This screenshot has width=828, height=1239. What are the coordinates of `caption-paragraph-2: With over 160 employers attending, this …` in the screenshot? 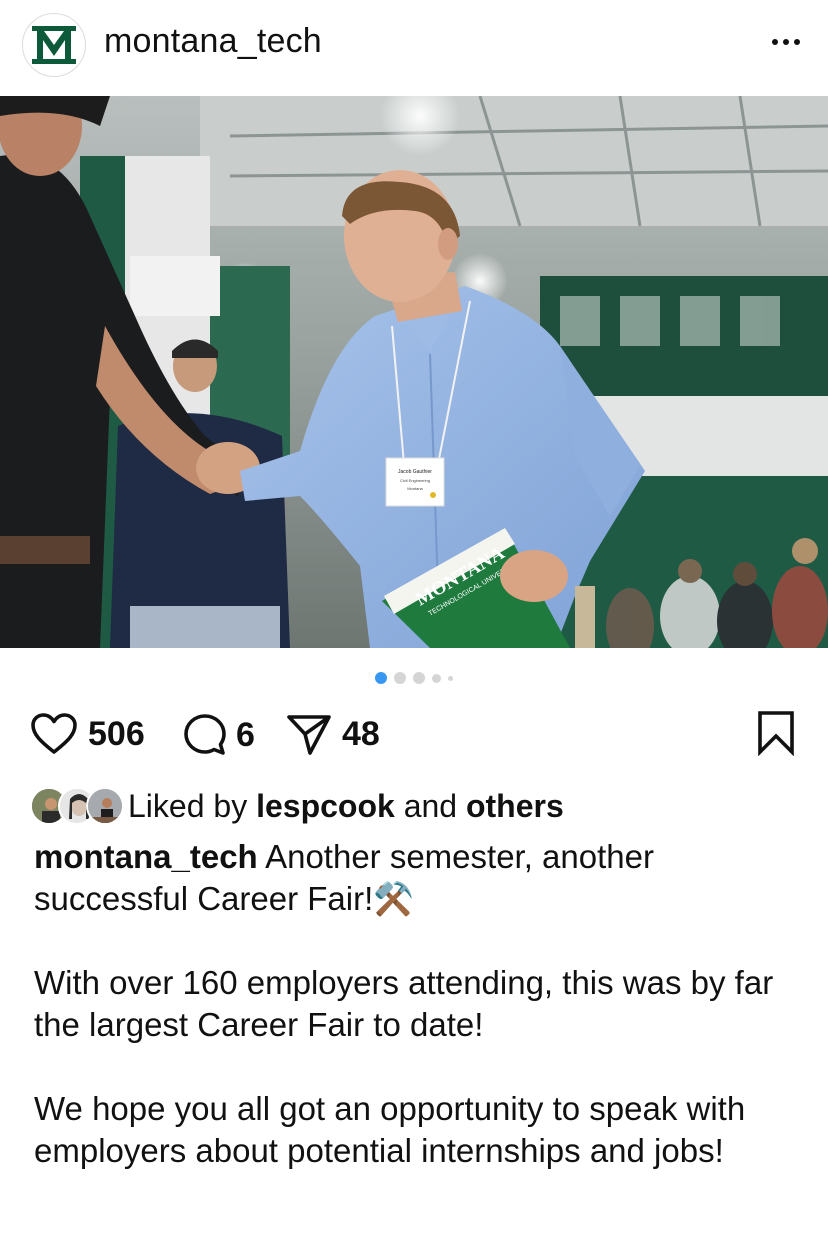 It's located at (404, 1003).